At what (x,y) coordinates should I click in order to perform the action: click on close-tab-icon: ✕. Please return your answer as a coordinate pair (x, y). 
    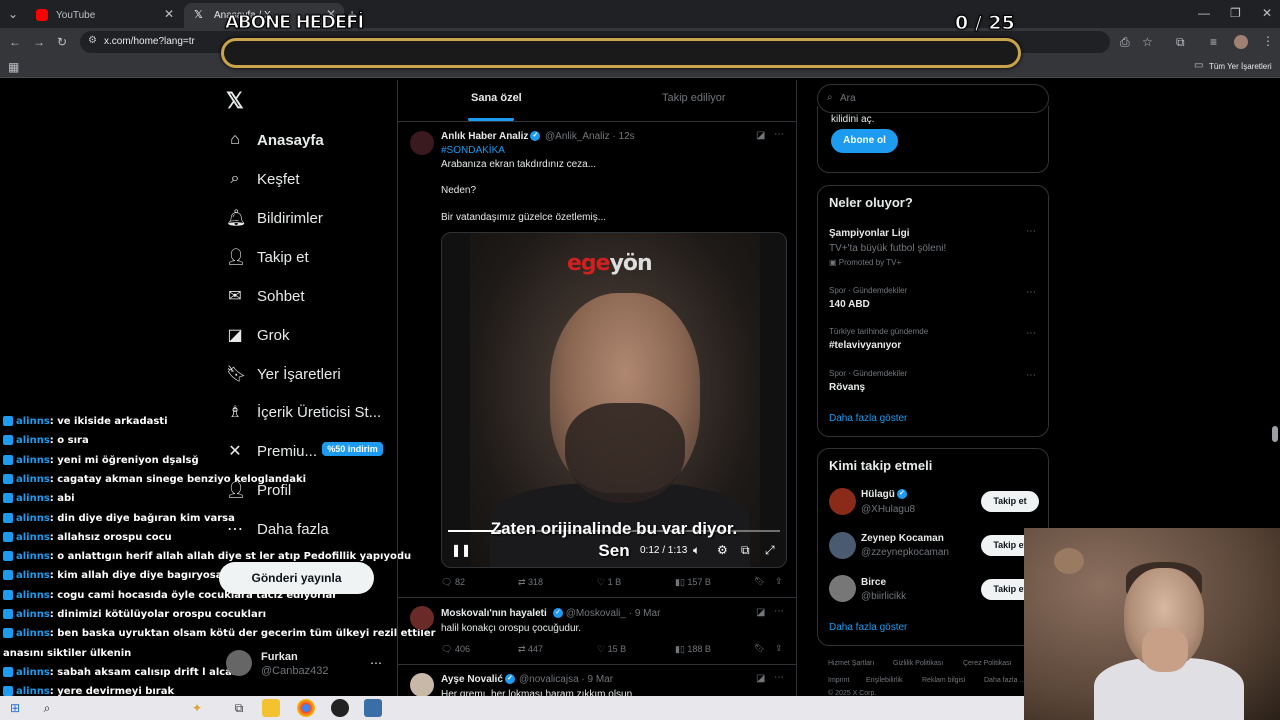
    Looking at the image, I should click on (169, 14).